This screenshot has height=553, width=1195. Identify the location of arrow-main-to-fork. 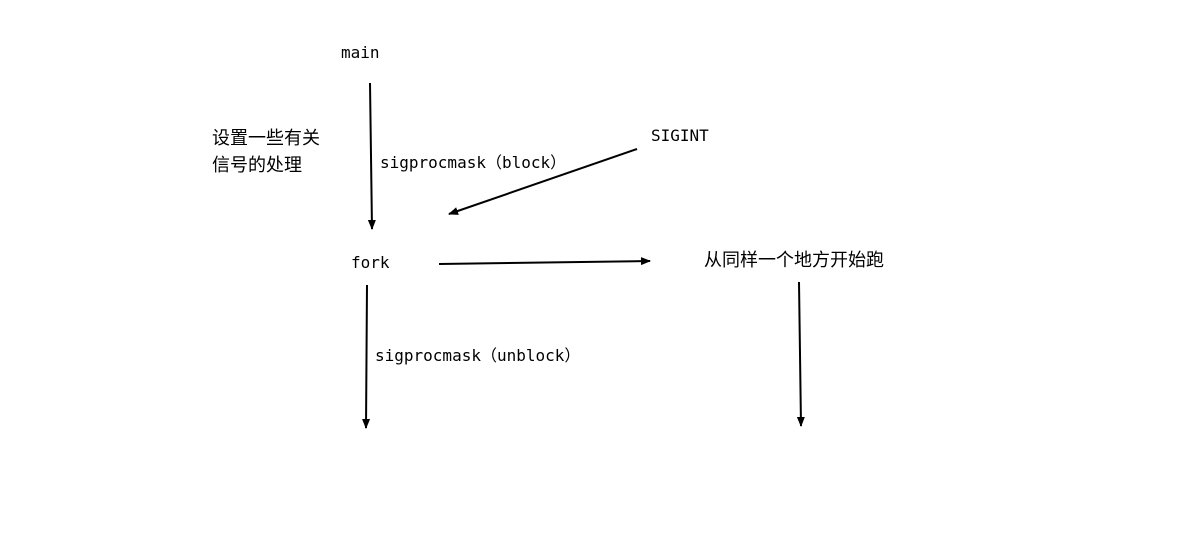
(371, 156).